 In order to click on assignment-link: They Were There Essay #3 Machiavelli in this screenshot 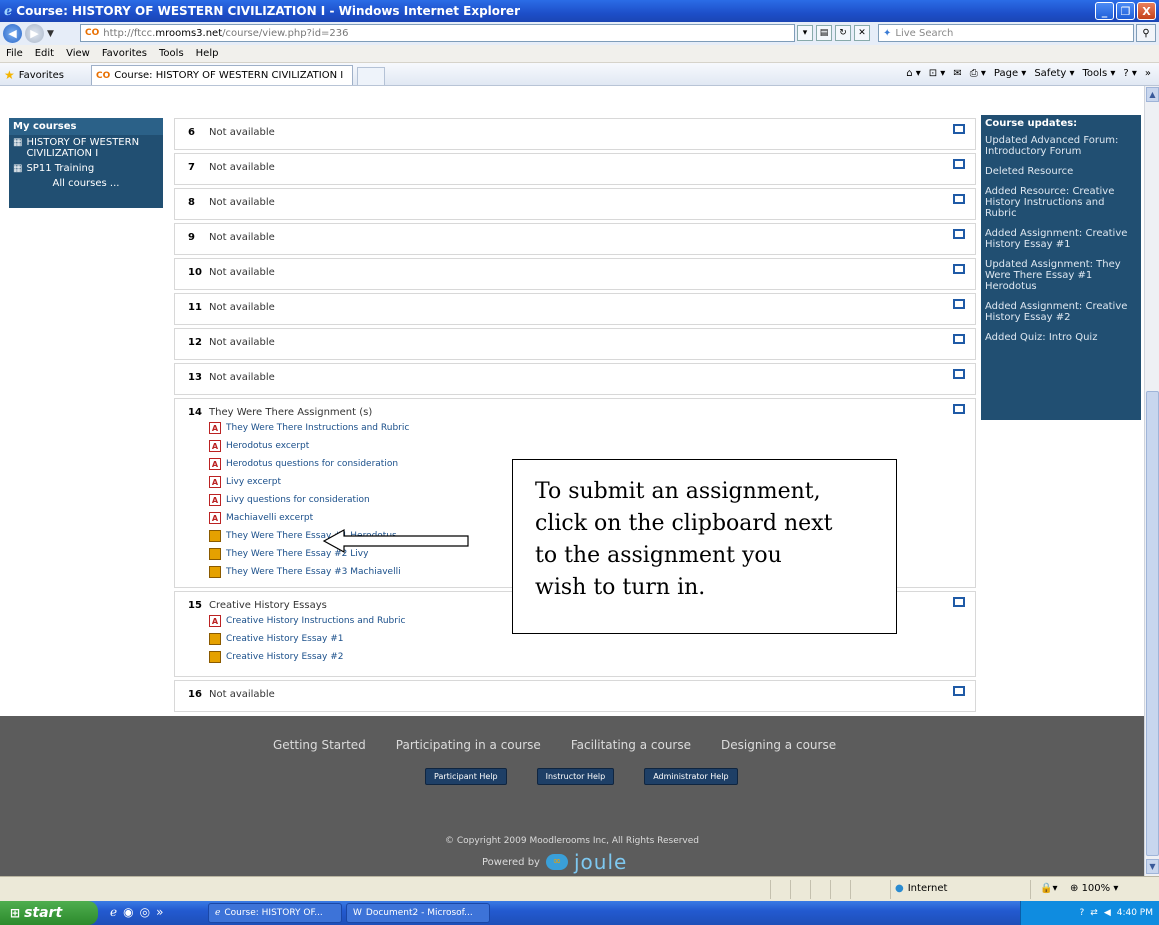, I will do `click(309, 572)`.